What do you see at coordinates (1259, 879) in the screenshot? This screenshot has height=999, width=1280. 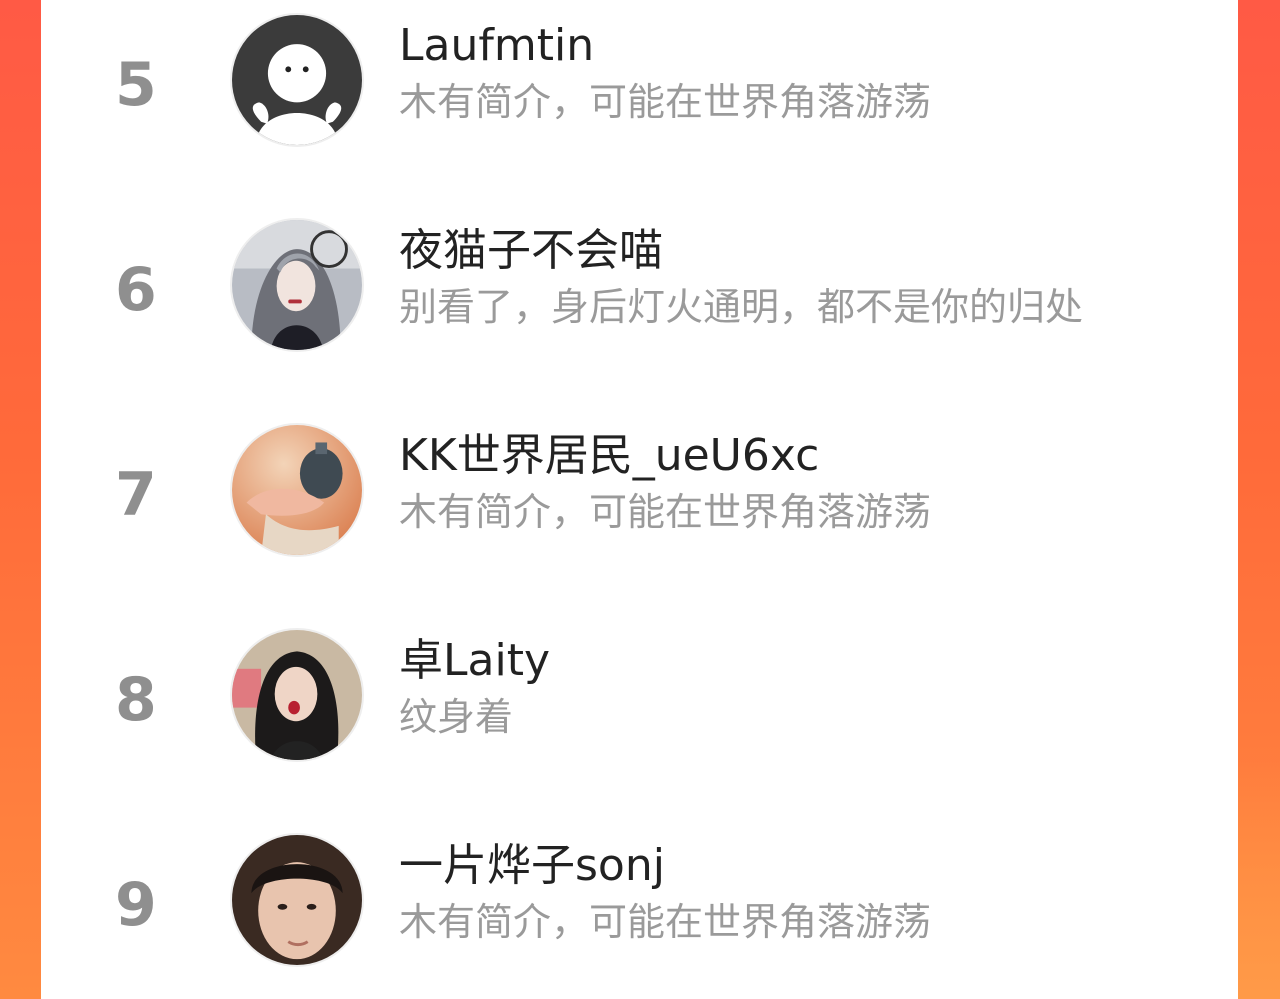 I see `background-decoration` at bounding box center [1259, 879].